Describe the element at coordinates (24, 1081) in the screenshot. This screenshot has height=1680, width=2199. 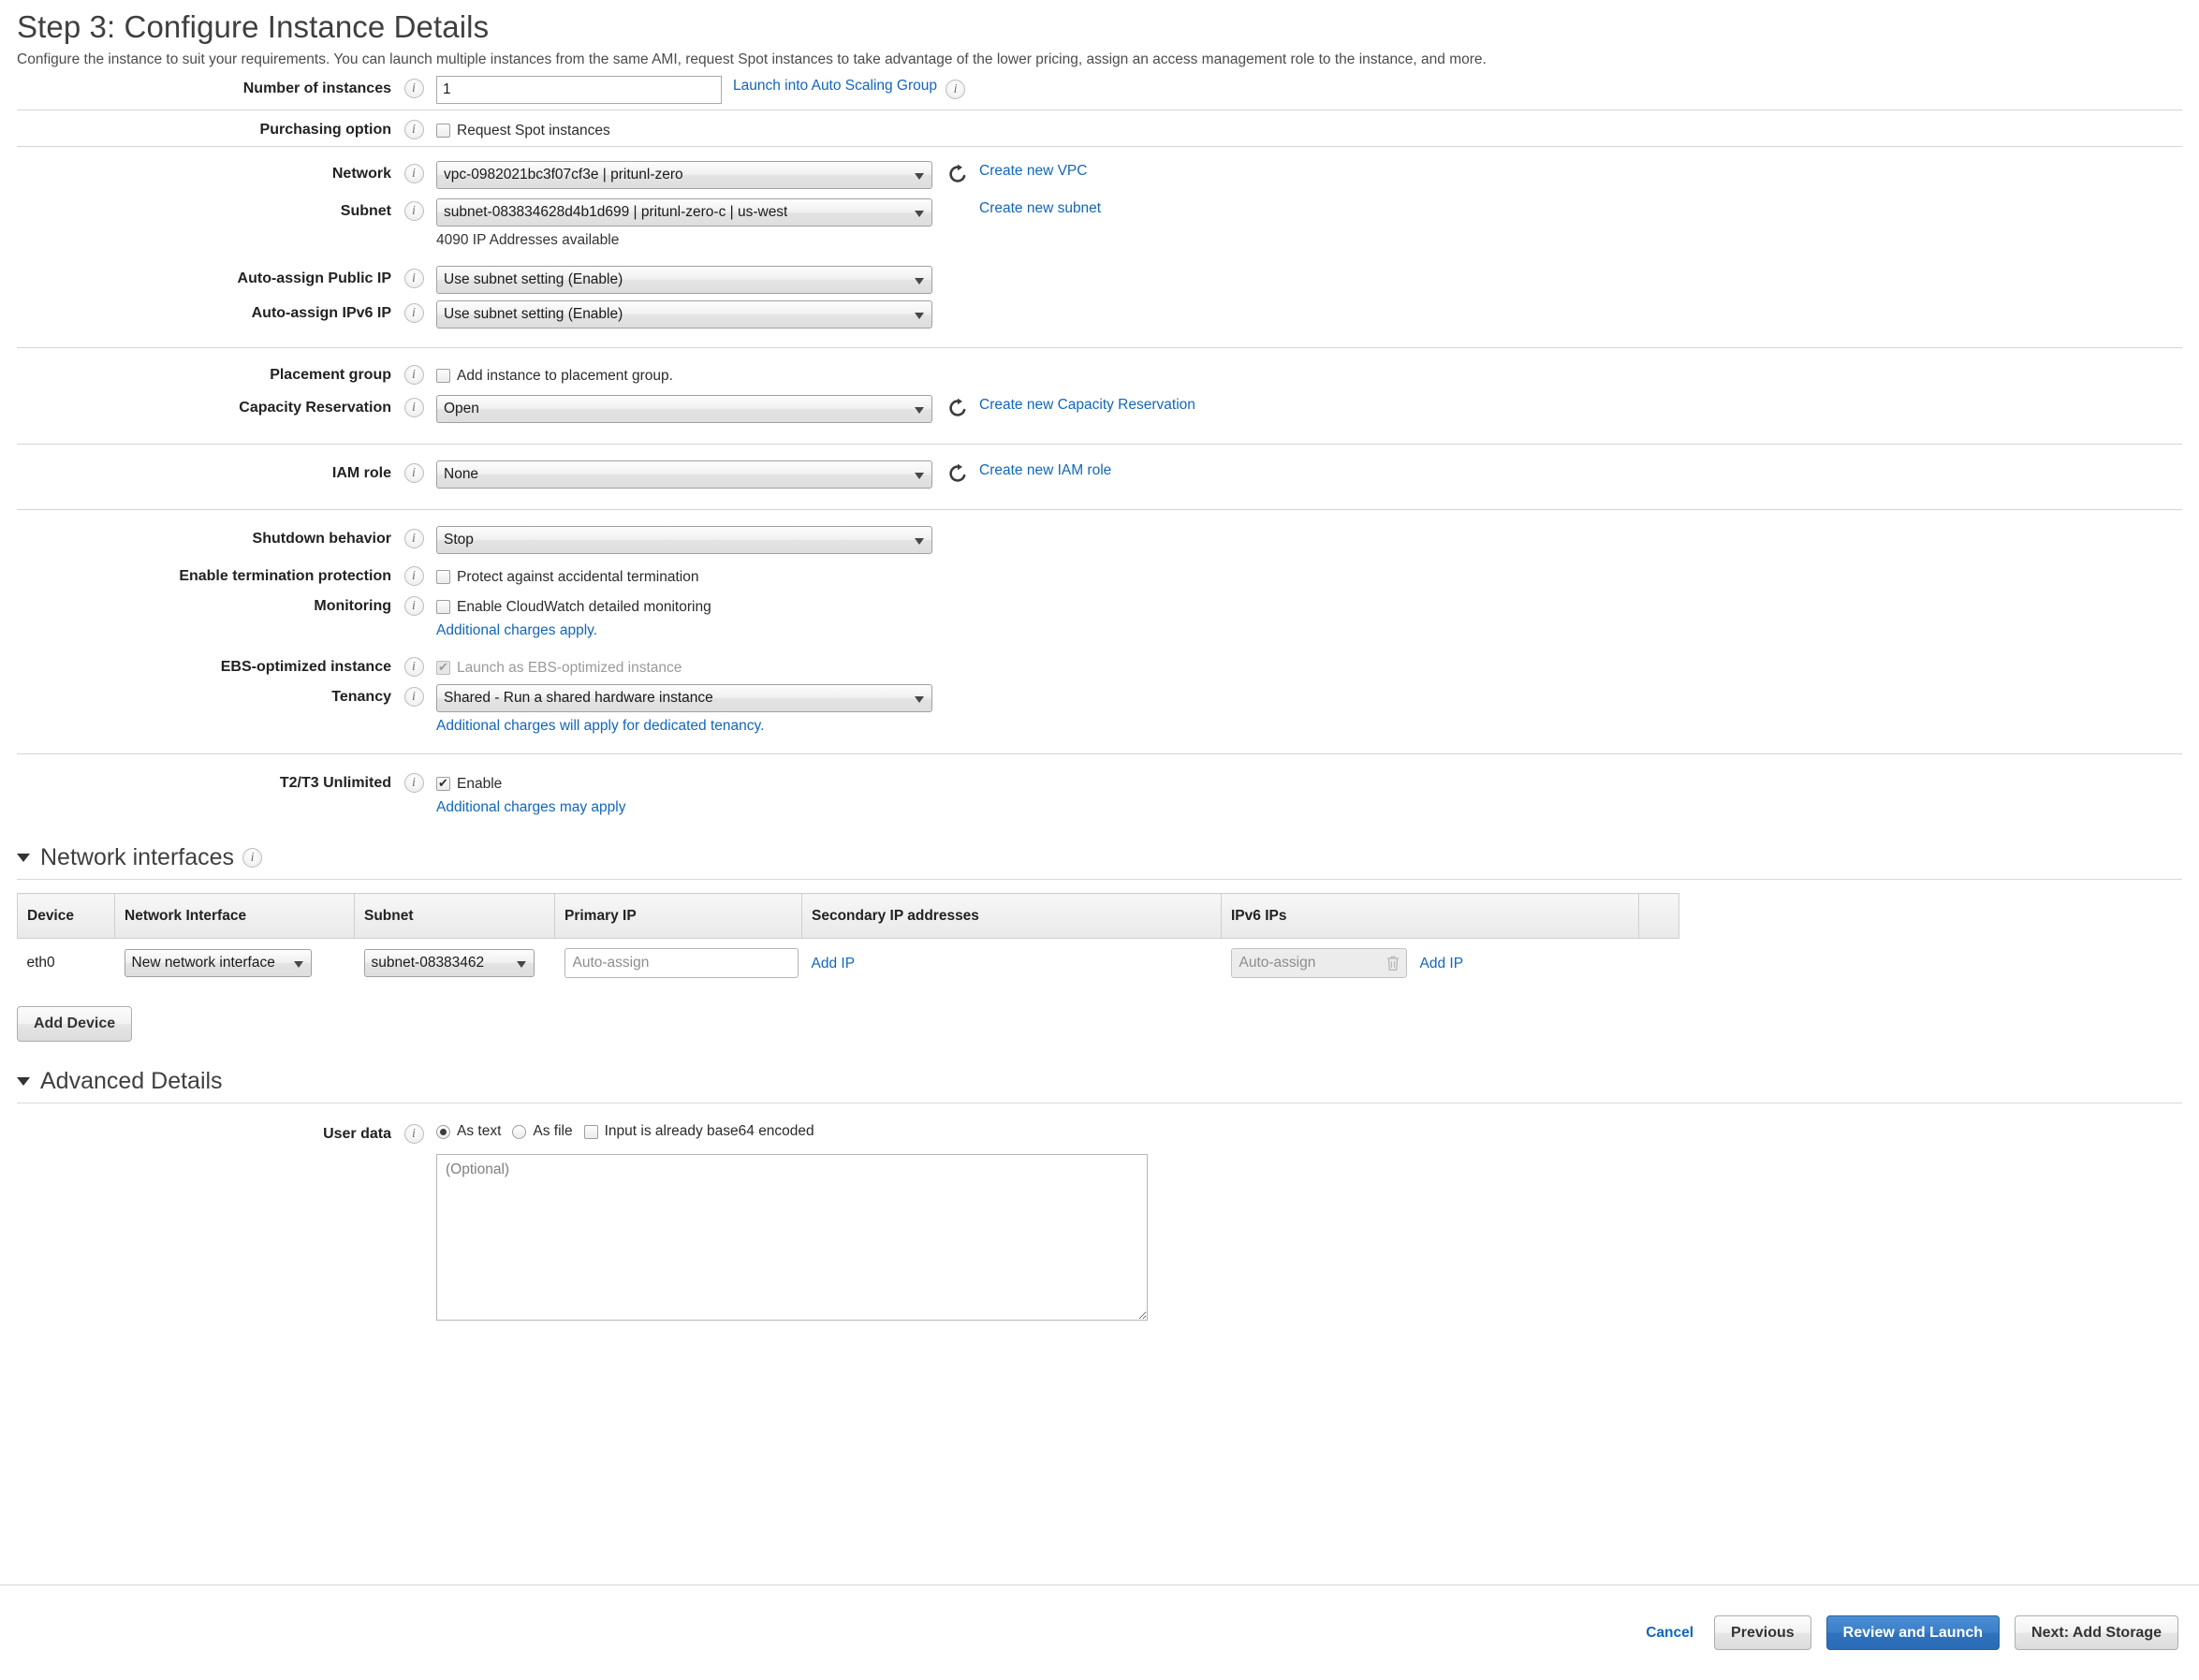
I see `triangle-down-icon-advanced-details` at that location.